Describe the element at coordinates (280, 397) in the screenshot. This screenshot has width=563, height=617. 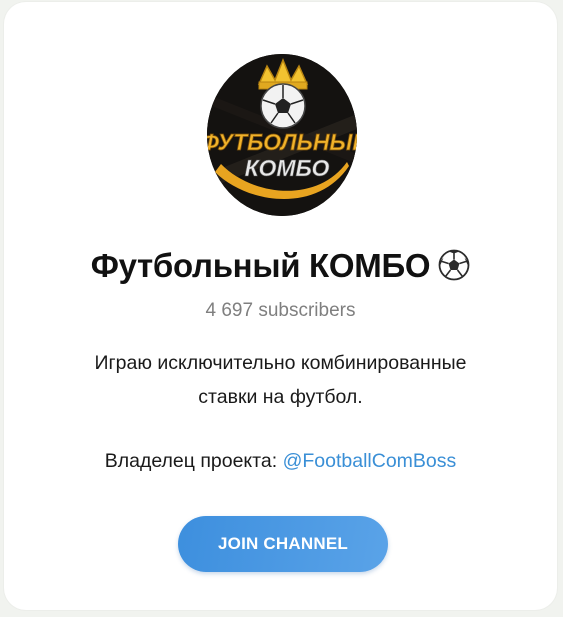
I see `description-line: ставки на футбол.` at that location.